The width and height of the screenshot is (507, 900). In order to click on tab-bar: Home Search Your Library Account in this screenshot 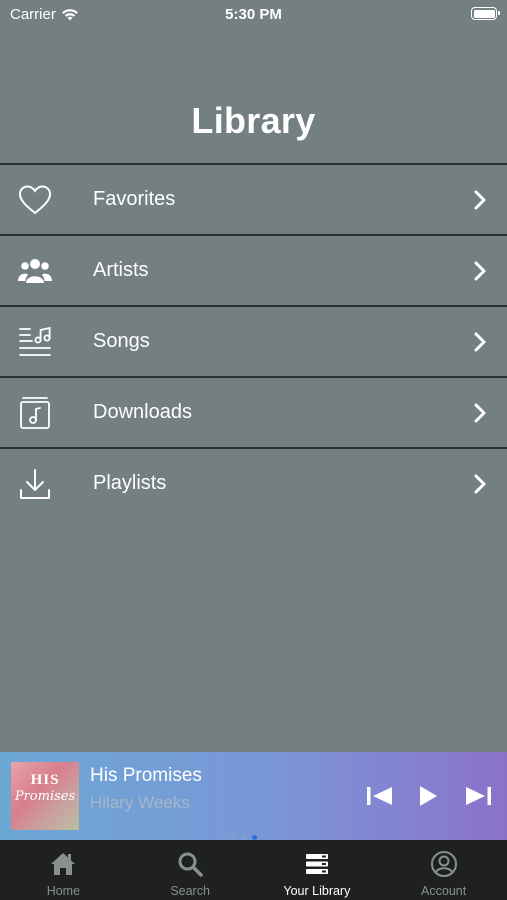, I will do `click(253, 870)`.